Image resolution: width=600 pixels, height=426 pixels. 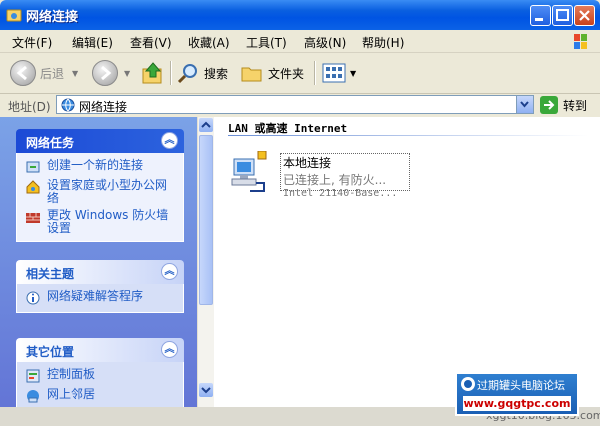 What do you see at coordinates (105, 73) in the screenshot?
I see `forward-arrow-icon` at bounding box center [105, 73].